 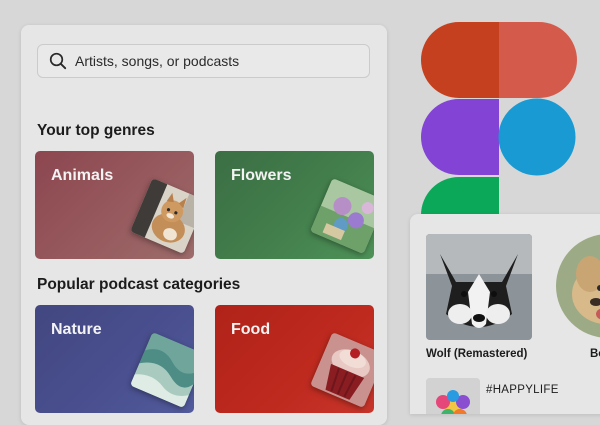 What do you see at coordinates (460, 196) in the screenshot?
I see `logo-shape-green` at bounding box center [460, 196].